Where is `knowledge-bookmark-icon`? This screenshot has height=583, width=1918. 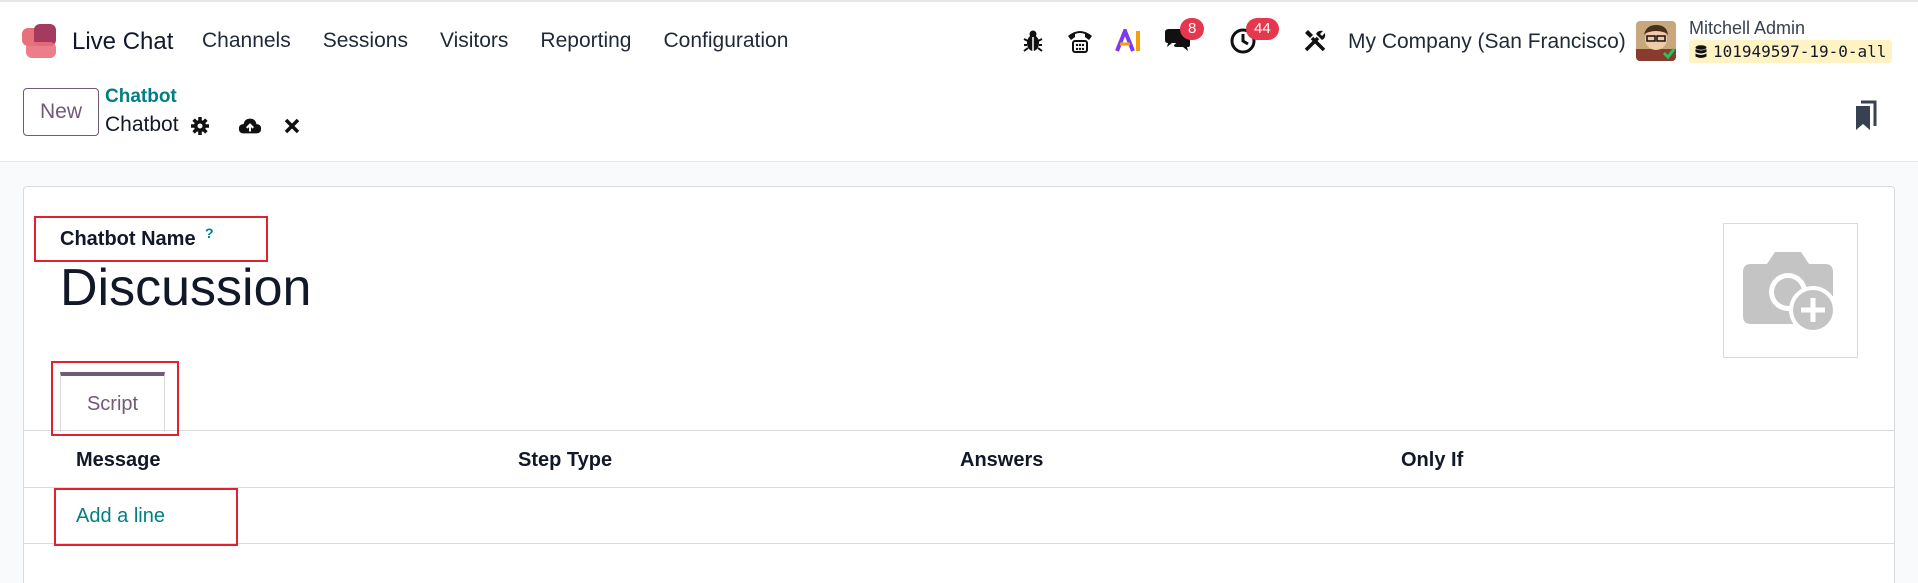 knowledge-bookmark-icon is located at coordinates (1866, 116).